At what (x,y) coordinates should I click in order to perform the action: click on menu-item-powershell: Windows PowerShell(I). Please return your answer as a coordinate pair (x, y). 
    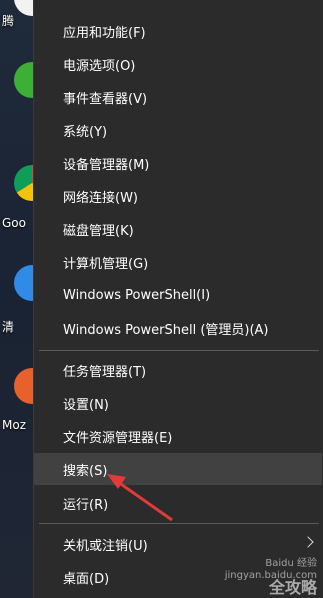
    Looking at the image, I should click on (178, 295).